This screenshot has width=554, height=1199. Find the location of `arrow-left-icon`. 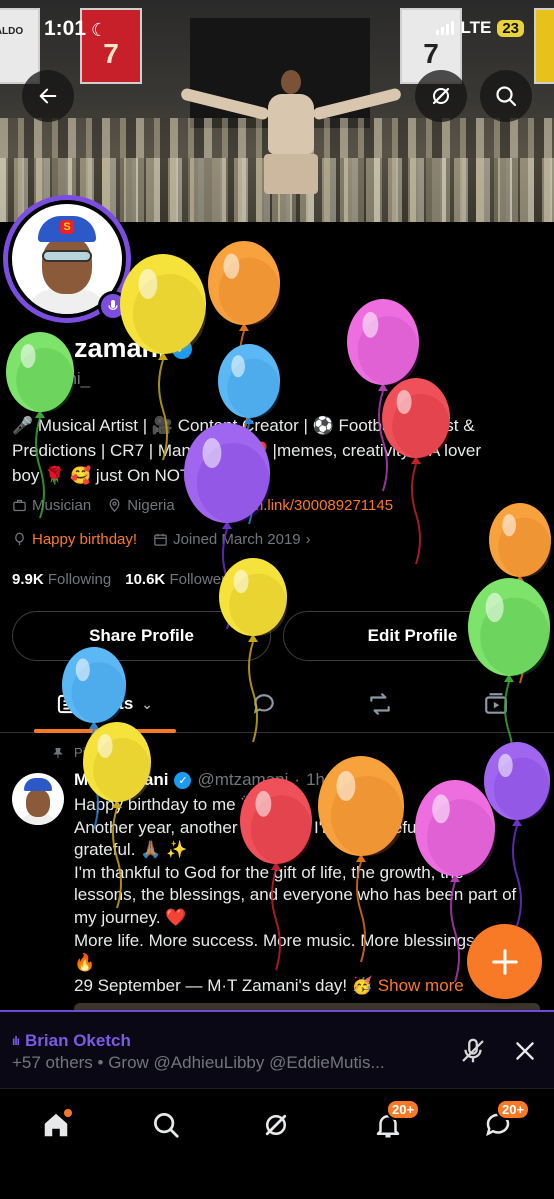

arrow-left-icon is located at coordinates (48, 96).